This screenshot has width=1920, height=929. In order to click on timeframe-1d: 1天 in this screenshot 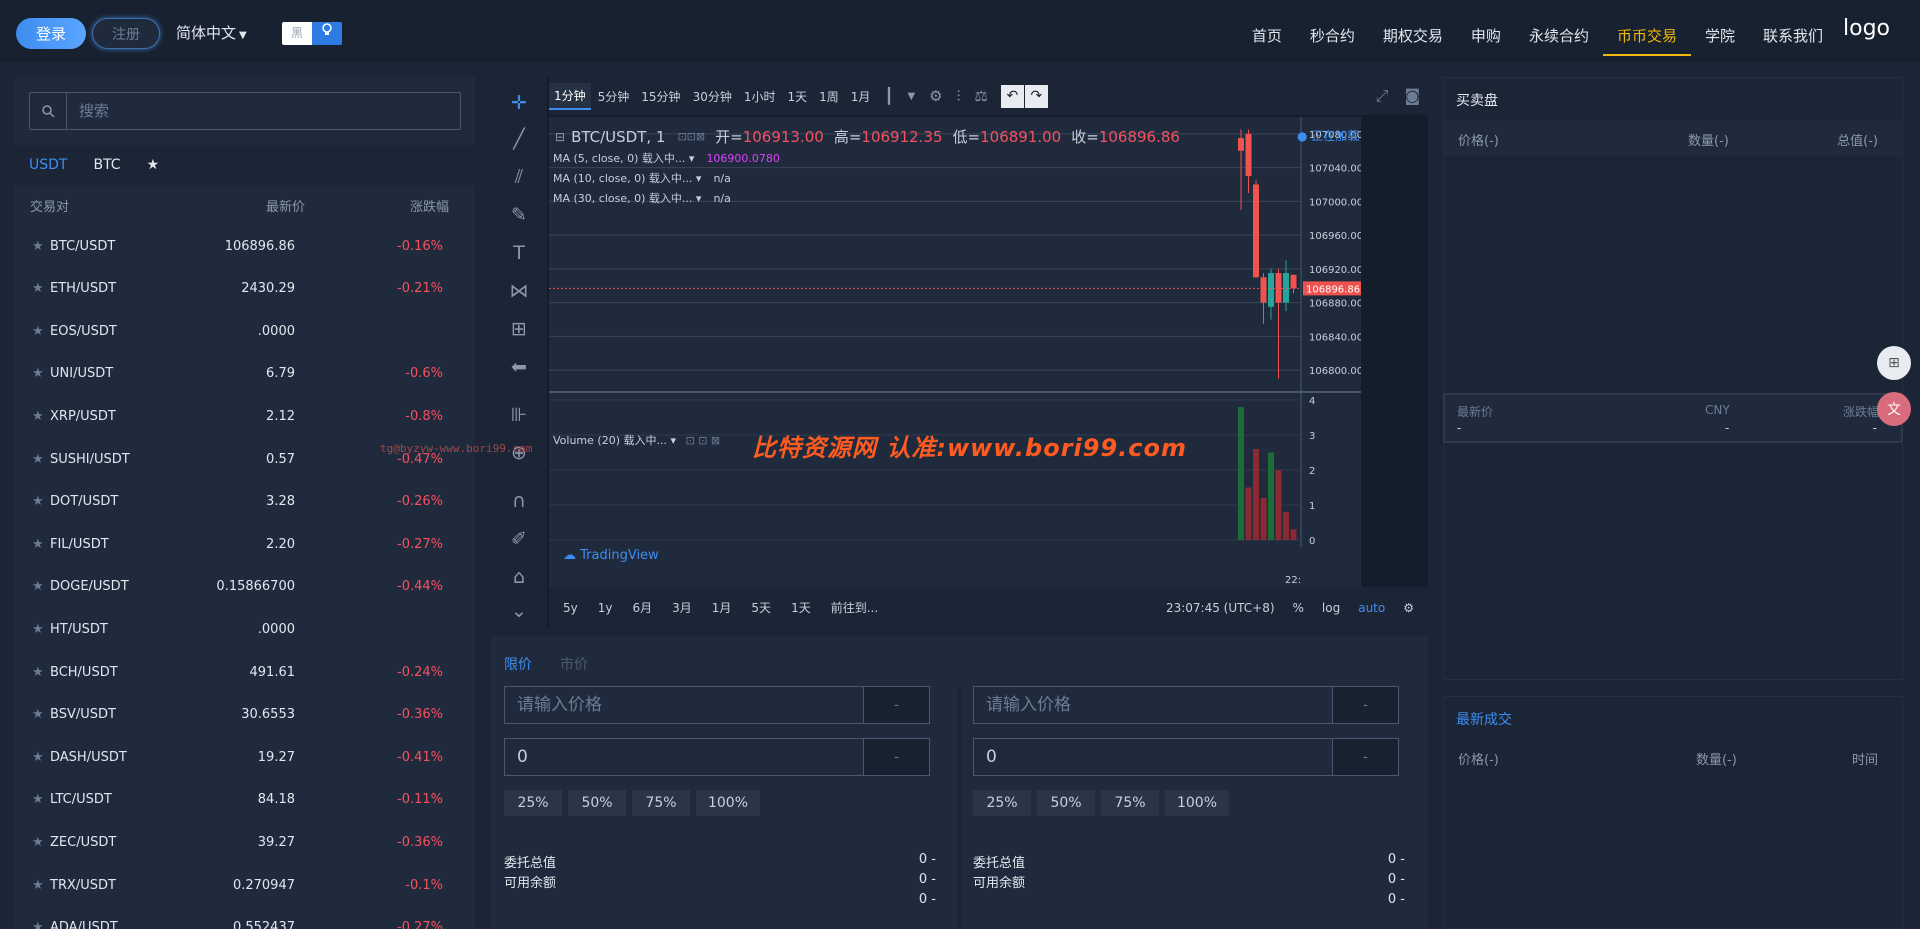, I will do `click(797, 96)`.